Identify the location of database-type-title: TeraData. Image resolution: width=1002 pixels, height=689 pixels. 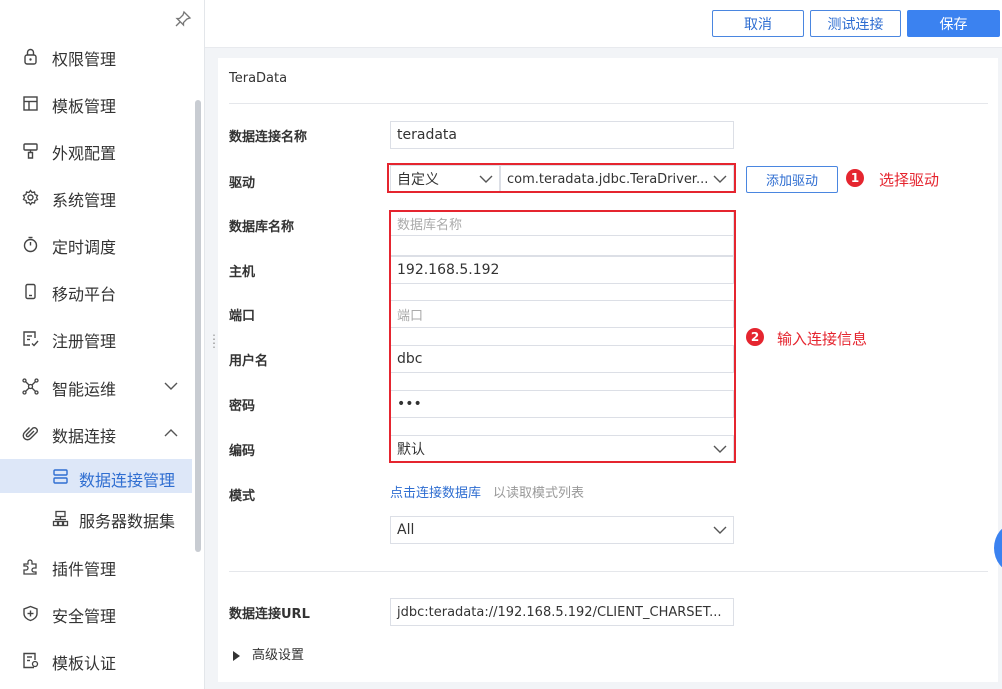
(258, 78).